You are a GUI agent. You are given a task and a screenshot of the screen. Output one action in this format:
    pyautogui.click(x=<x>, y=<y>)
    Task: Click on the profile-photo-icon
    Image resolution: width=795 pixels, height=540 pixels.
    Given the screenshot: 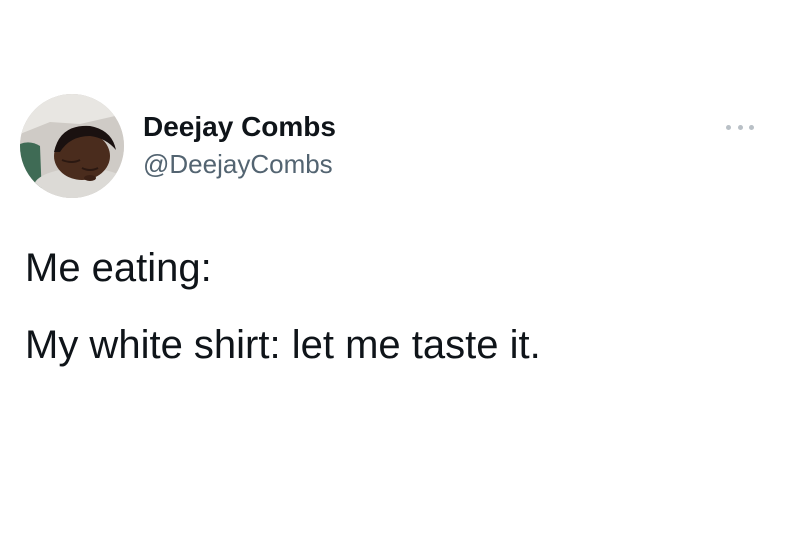 What is the action you would take?
    pyautogui.click(x=72, y=146)
    